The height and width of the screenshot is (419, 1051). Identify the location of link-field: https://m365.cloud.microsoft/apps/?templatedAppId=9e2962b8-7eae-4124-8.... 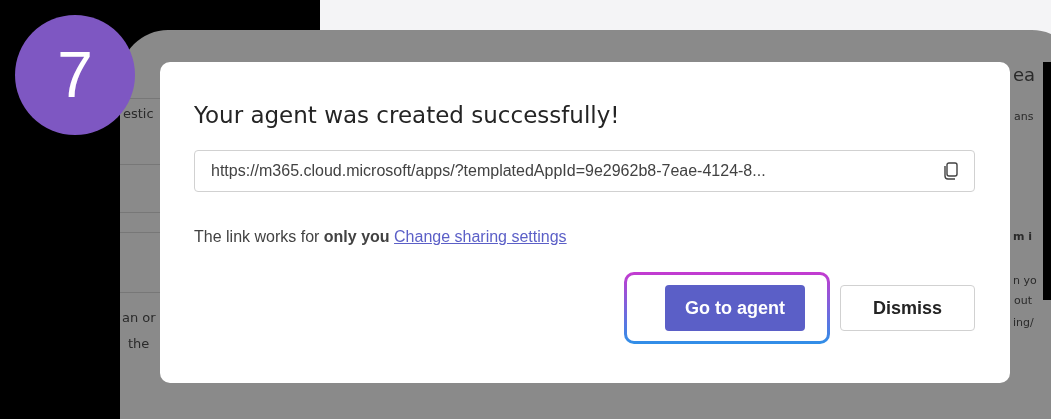
(584, 171).